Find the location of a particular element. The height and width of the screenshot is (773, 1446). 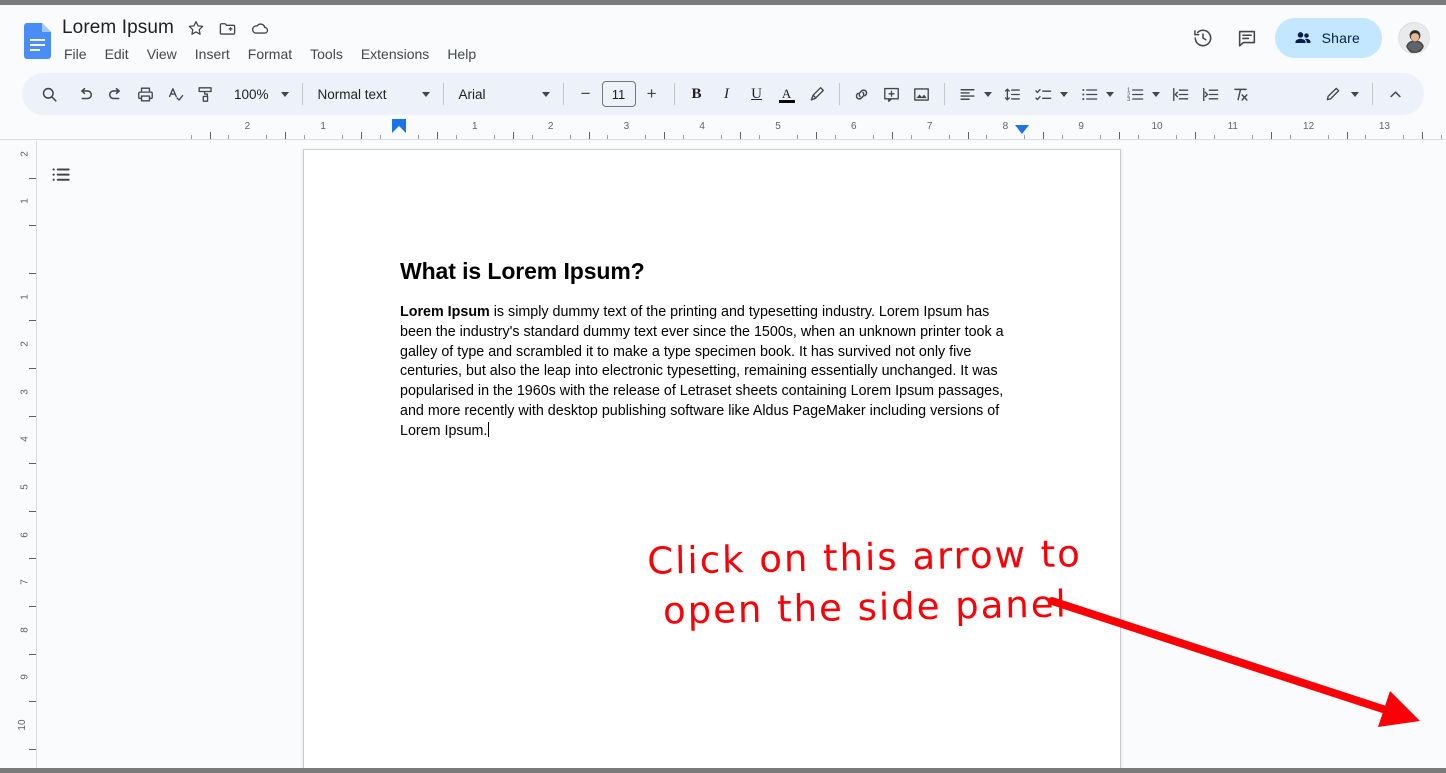

add-comment-icon is located at coordinates (892, 94).